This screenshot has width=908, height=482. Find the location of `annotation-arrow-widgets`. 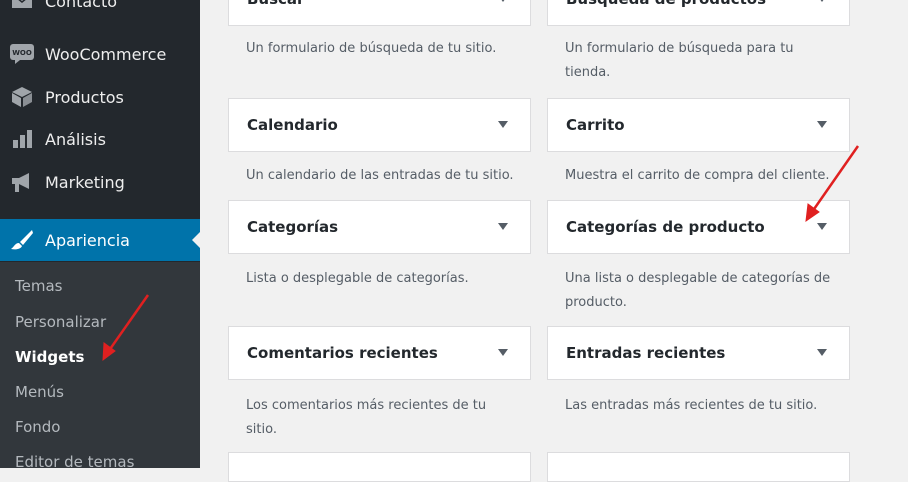

annotation-arrow-widgets is located at coordinates (126, 328).